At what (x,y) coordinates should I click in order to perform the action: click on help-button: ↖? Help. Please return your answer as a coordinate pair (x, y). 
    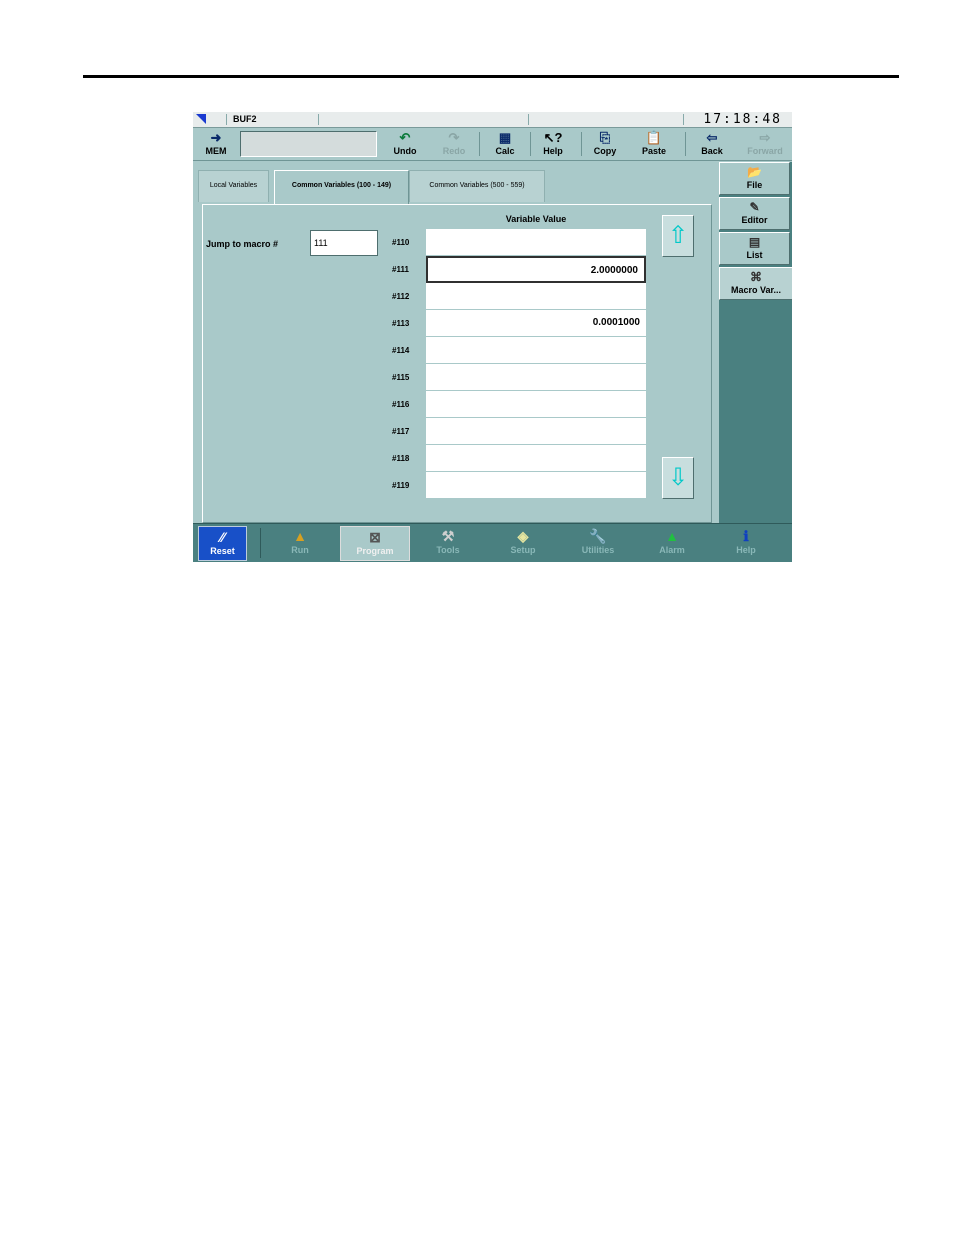
    Looking at the image, I should click on (553, 144).